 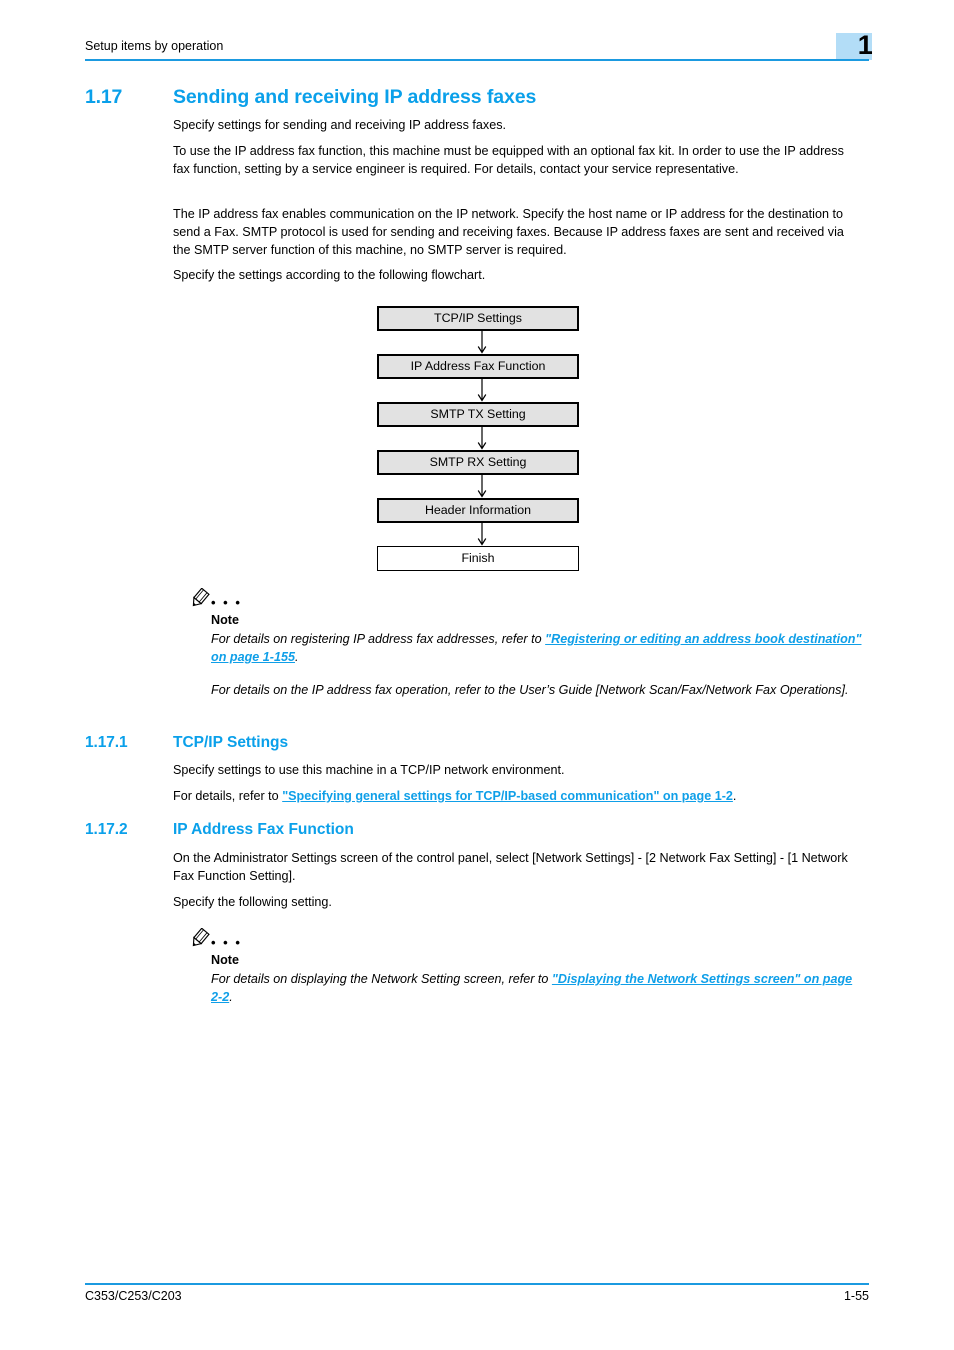 What do you see at coordinates (133, 1296) in the screenshot?
I see `footer-model-numbers: C353/C253/C203` at bounding box center [133, 1296].